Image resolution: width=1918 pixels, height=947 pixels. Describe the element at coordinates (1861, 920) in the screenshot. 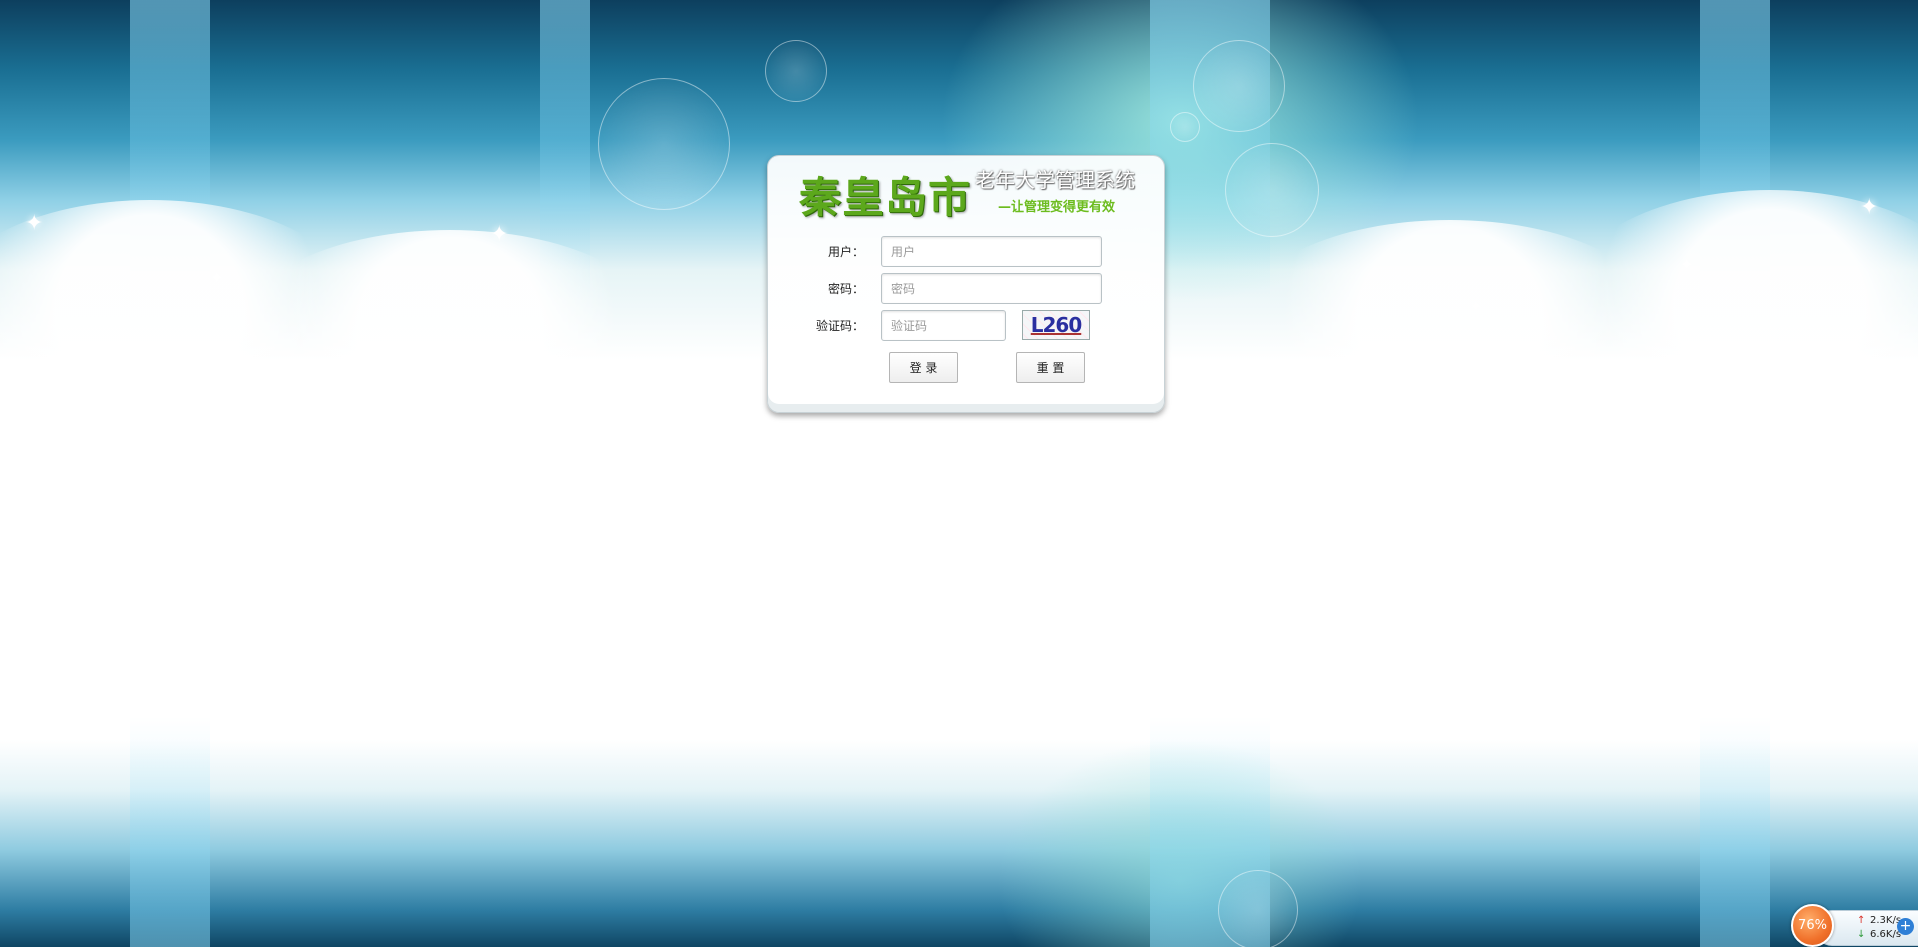

I see `upload-arrow-icon: ↑` at that location.